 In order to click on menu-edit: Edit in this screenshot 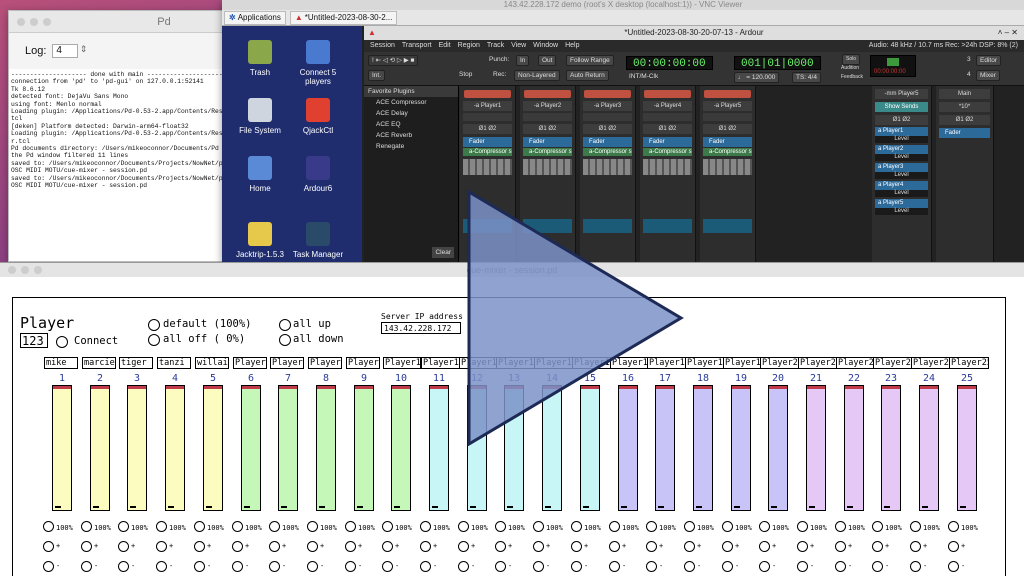, I will do `click(445, 46)`.